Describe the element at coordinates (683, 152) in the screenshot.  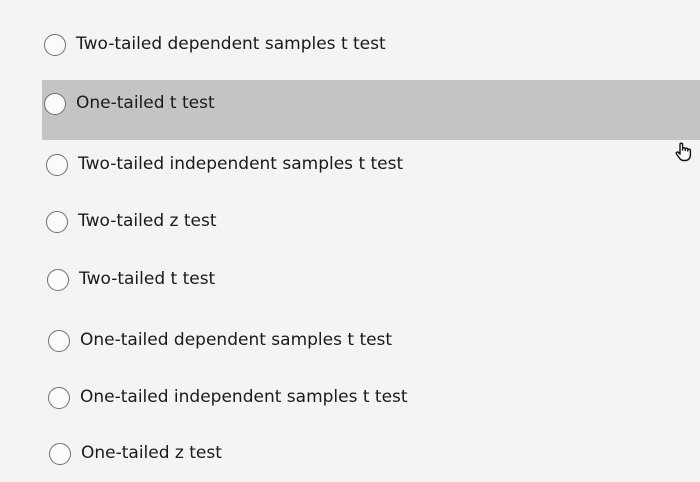
I see `hand-pointer-icon` at that location.